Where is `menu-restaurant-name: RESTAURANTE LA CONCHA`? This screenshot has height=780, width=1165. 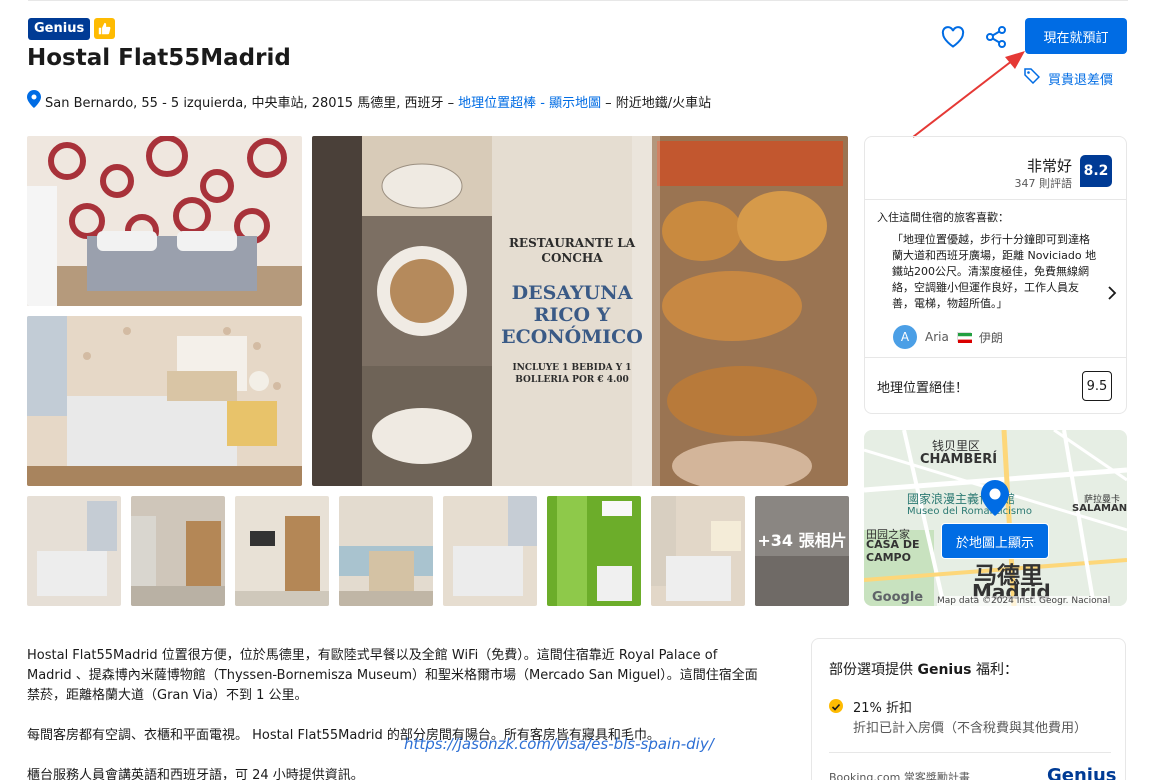
menu-restaurant-name: RESTAURANTE LA CONCHA is located at coordinates (572, 250).